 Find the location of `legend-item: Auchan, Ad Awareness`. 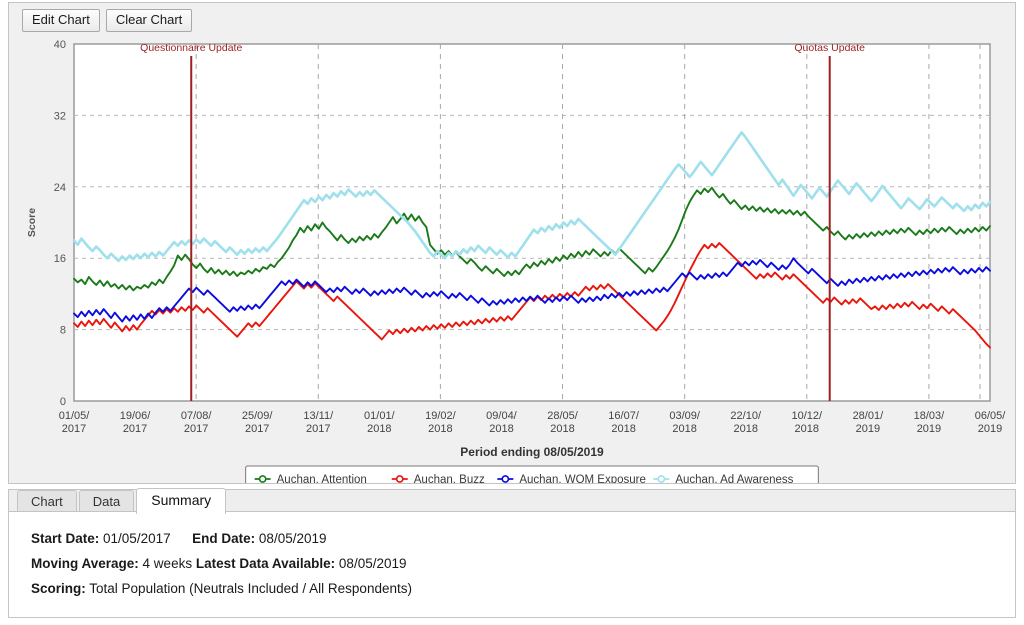

legend-item: Auchan, Ad Awareness is located at coordinates (723, 478).